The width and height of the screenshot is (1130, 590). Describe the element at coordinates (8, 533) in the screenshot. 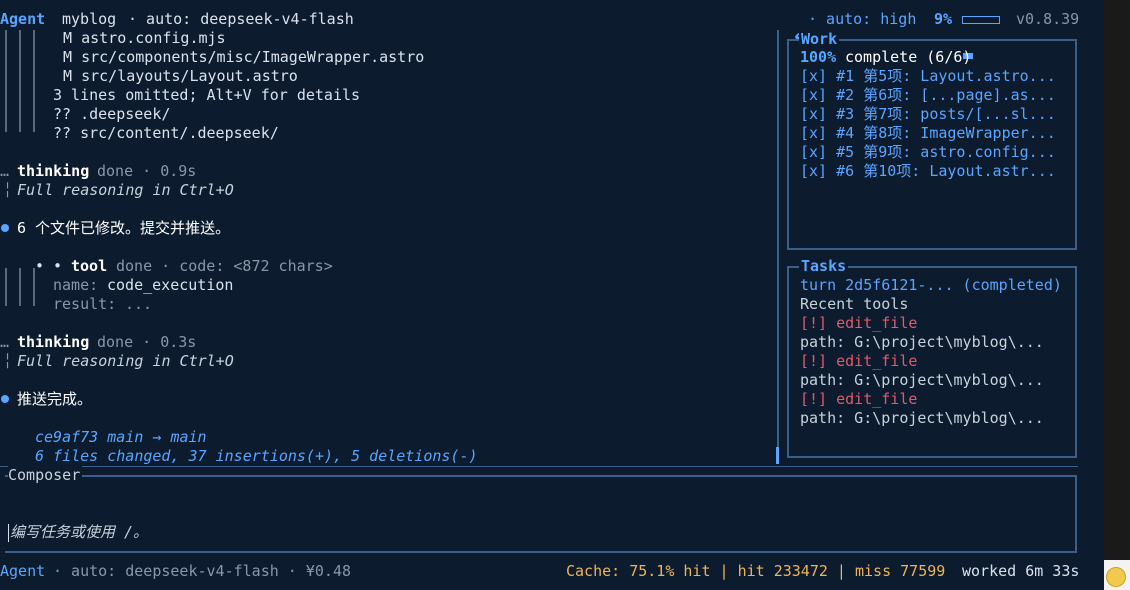

I see `text-cursor` at that location.